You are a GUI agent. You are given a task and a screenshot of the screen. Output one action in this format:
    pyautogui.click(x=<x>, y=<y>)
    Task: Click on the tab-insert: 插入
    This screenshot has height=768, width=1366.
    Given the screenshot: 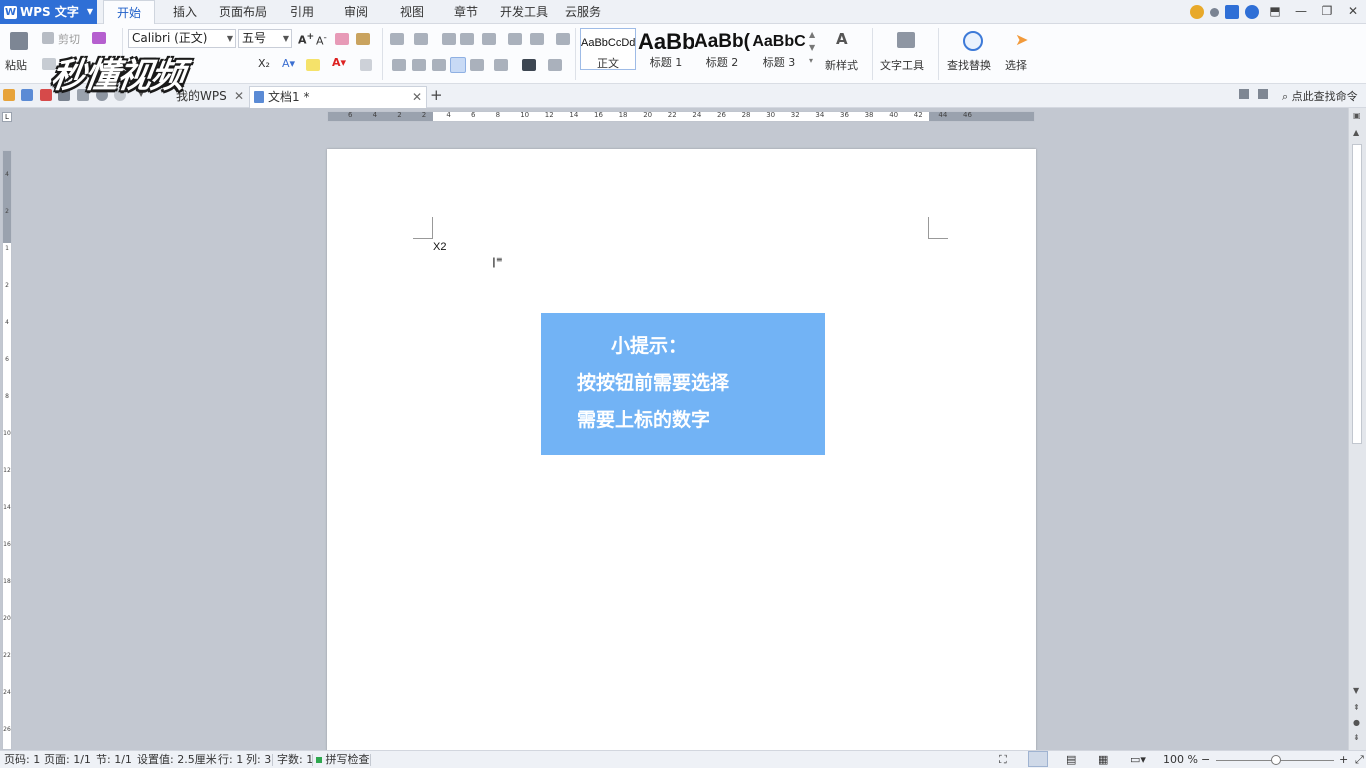 What is the action you would take?
    pyautogui.click(x=185, y=12)
    